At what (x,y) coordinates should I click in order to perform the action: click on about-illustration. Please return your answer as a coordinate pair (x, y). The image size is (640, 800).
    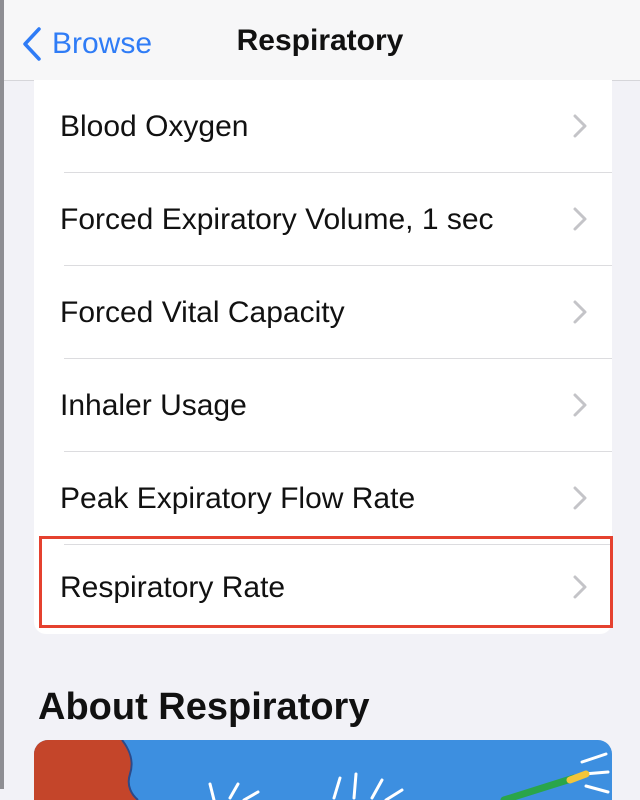
    Looking at the image, I should click on (323, 770).